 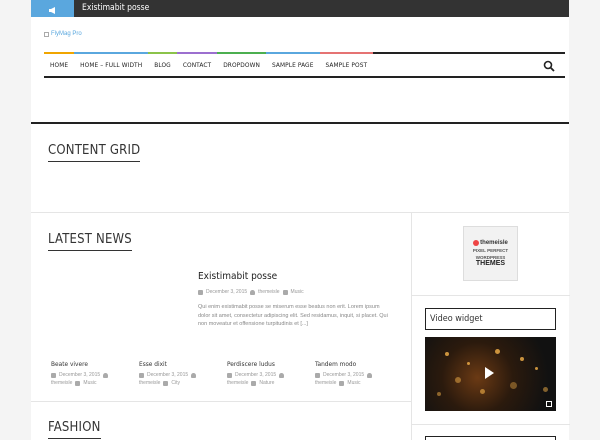 What do you see at coordinates (237, 276) in the screenshot?
I see `featured-post-title: Existimabit posse` at bounding box center [237, 276].